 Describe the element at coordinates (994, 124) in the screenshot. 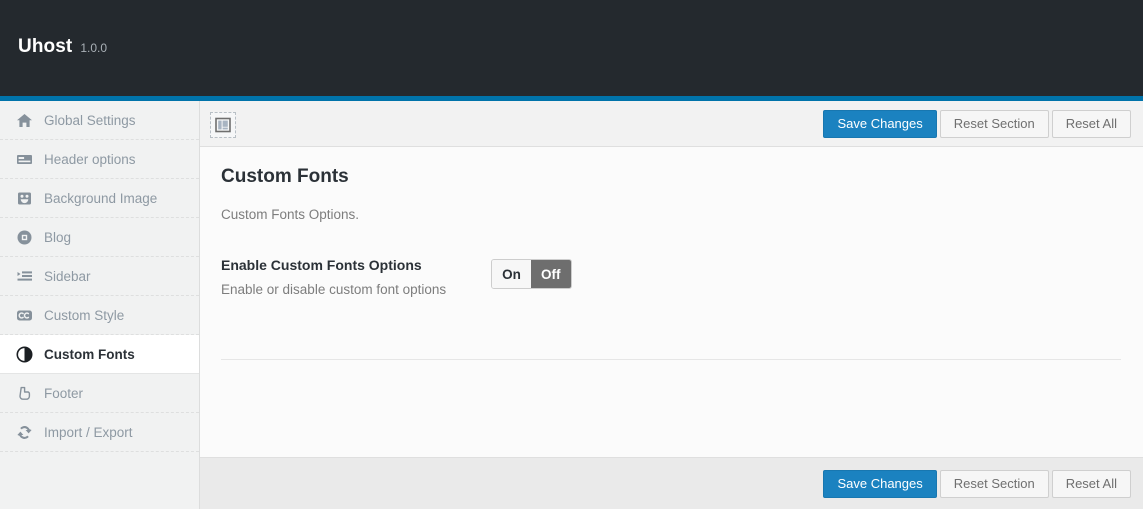

I see `reset-section-button-top: Reset Section` at that location.